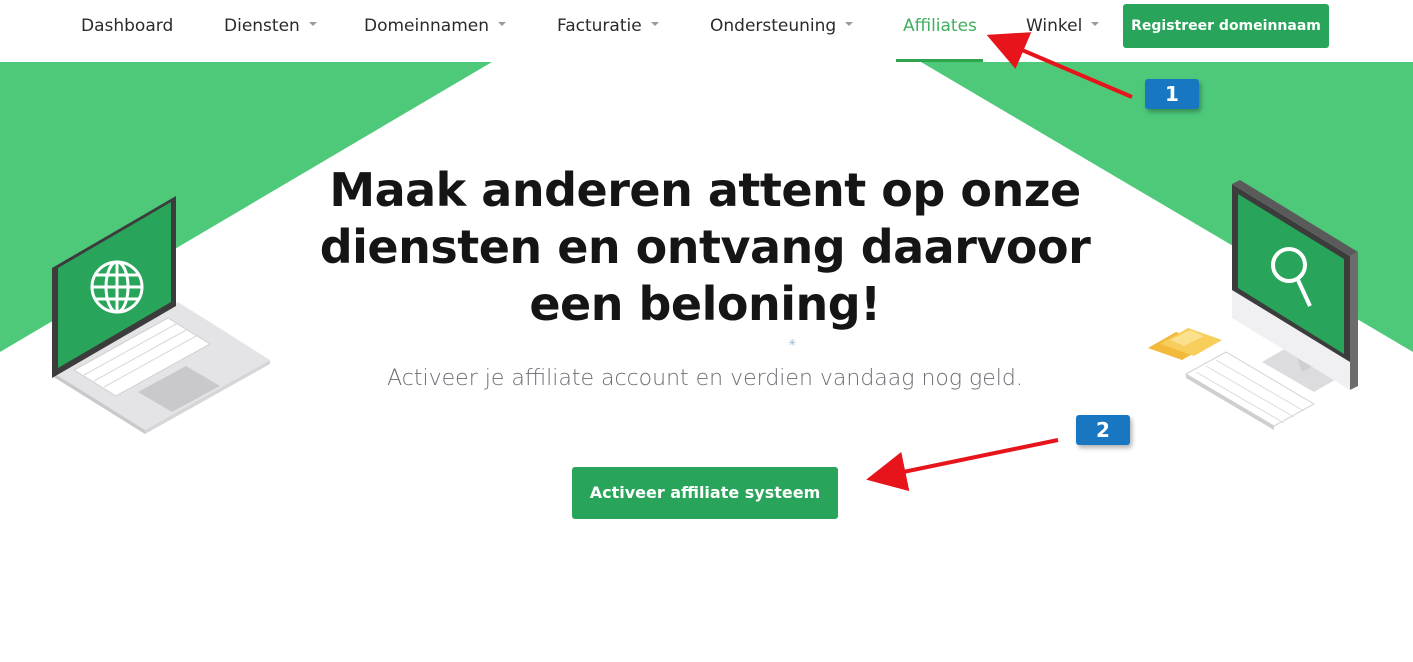  I want to click on nav-item-affiliates: Affiliates, so click(939, 31).